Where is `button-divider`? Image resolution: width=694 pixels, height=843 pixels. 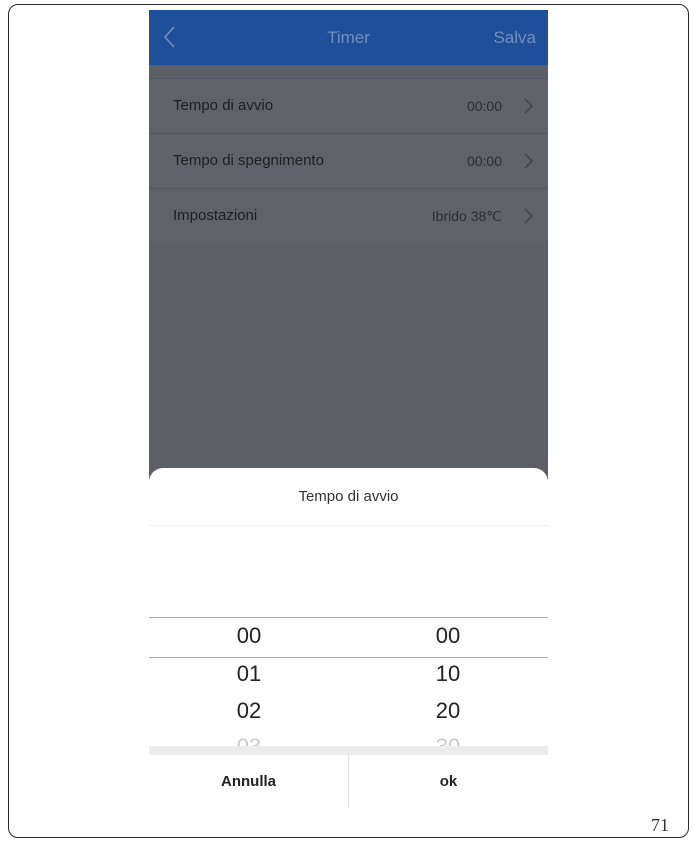 button-divider is located at coordinates (348, 750).